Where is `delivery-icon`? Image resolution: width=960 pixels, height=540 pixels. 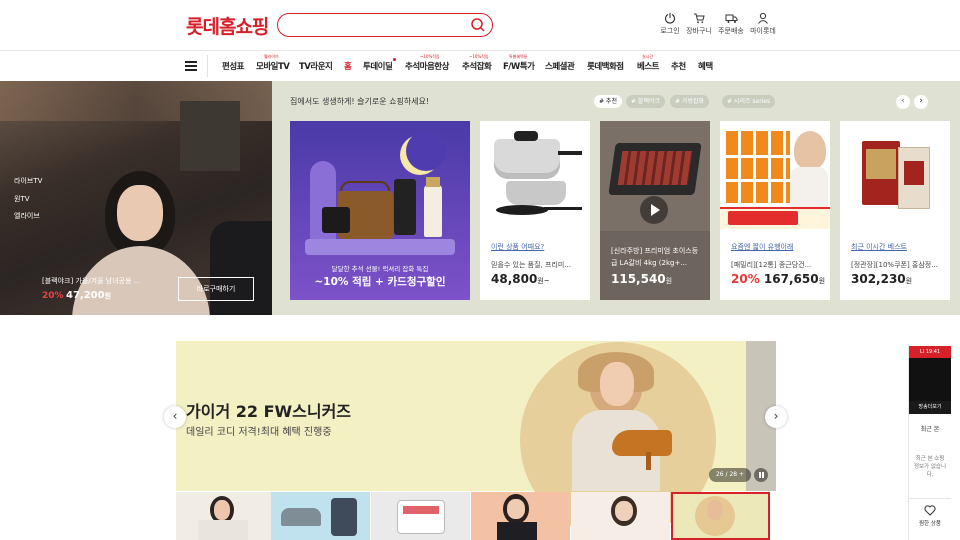 delivery-icon is located at coordinates (731, 18).